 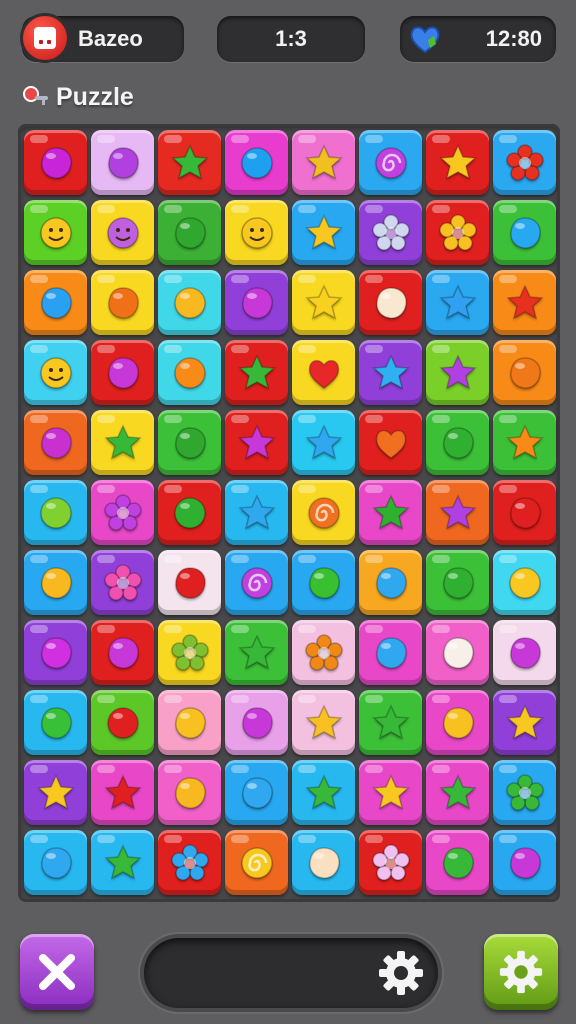 I want to click on blue-heart-icon, so click(x=425, y=40).